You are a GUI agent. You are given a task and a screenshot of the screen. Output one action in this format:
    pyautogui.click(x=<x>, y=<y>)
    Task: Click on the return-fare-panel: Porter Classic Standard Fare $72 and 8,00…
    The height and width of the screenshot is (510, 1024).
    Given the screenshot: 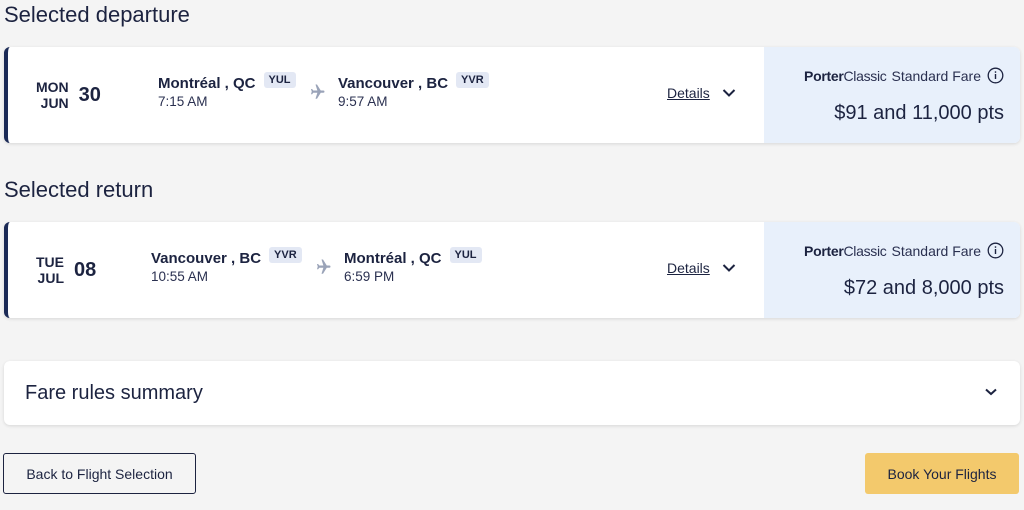 What is the action you would take?
    pyautogui.click(x=892, y=270)
    